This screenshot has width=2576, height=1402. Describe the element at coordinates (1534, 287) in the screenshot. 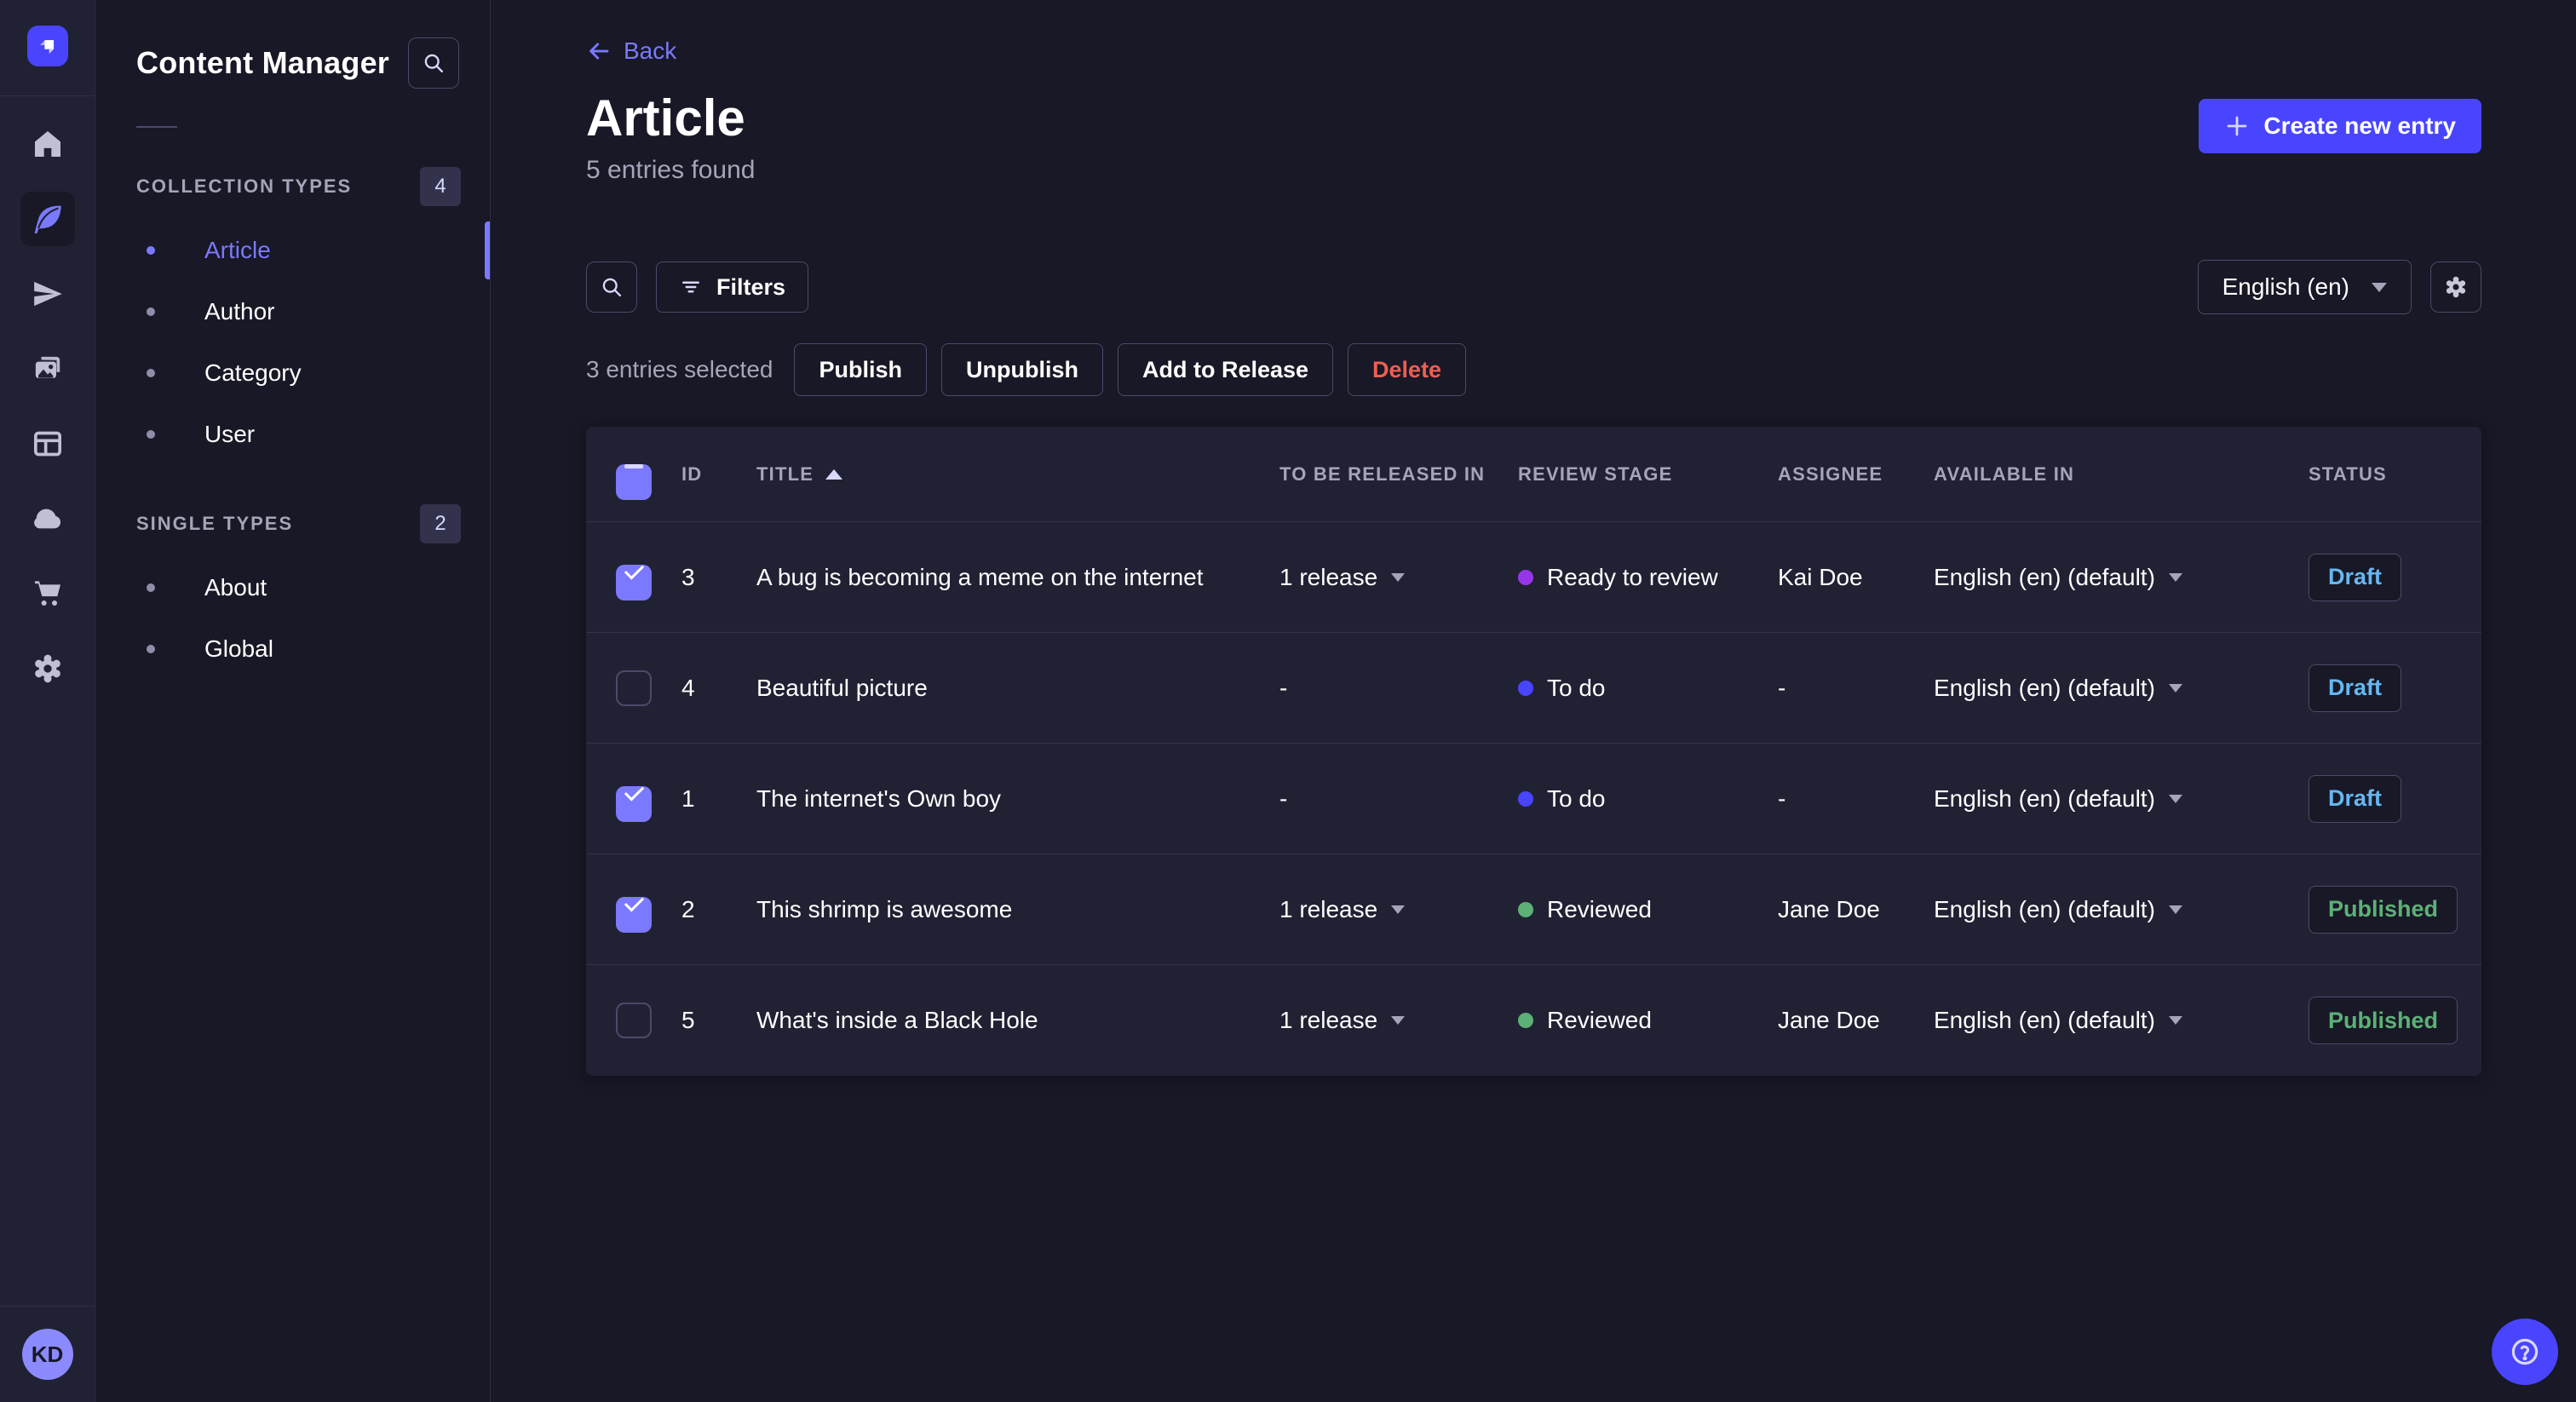

I see `toolbar: Filters English (en)` at that location.